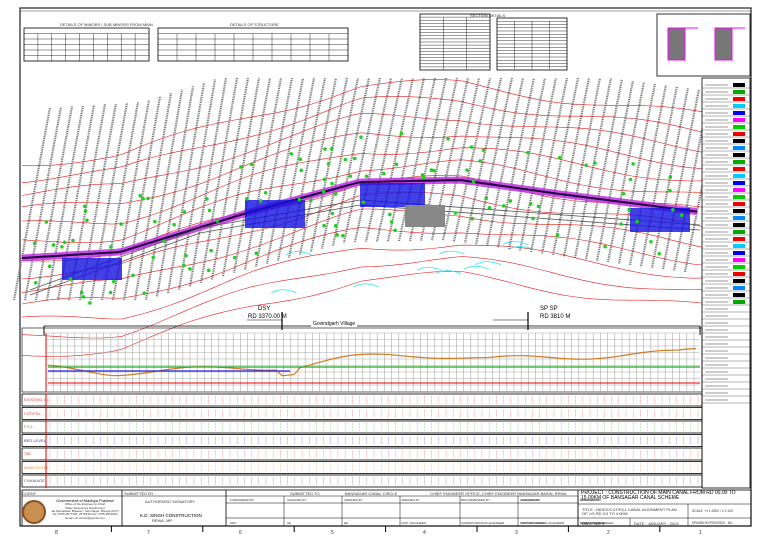 The height and width of the screenshot is (542, 768). What do you see at coordinates (28, 453) in the screenshot?
I see `profile-row-label: TBL` at bounding box center [28, 453].